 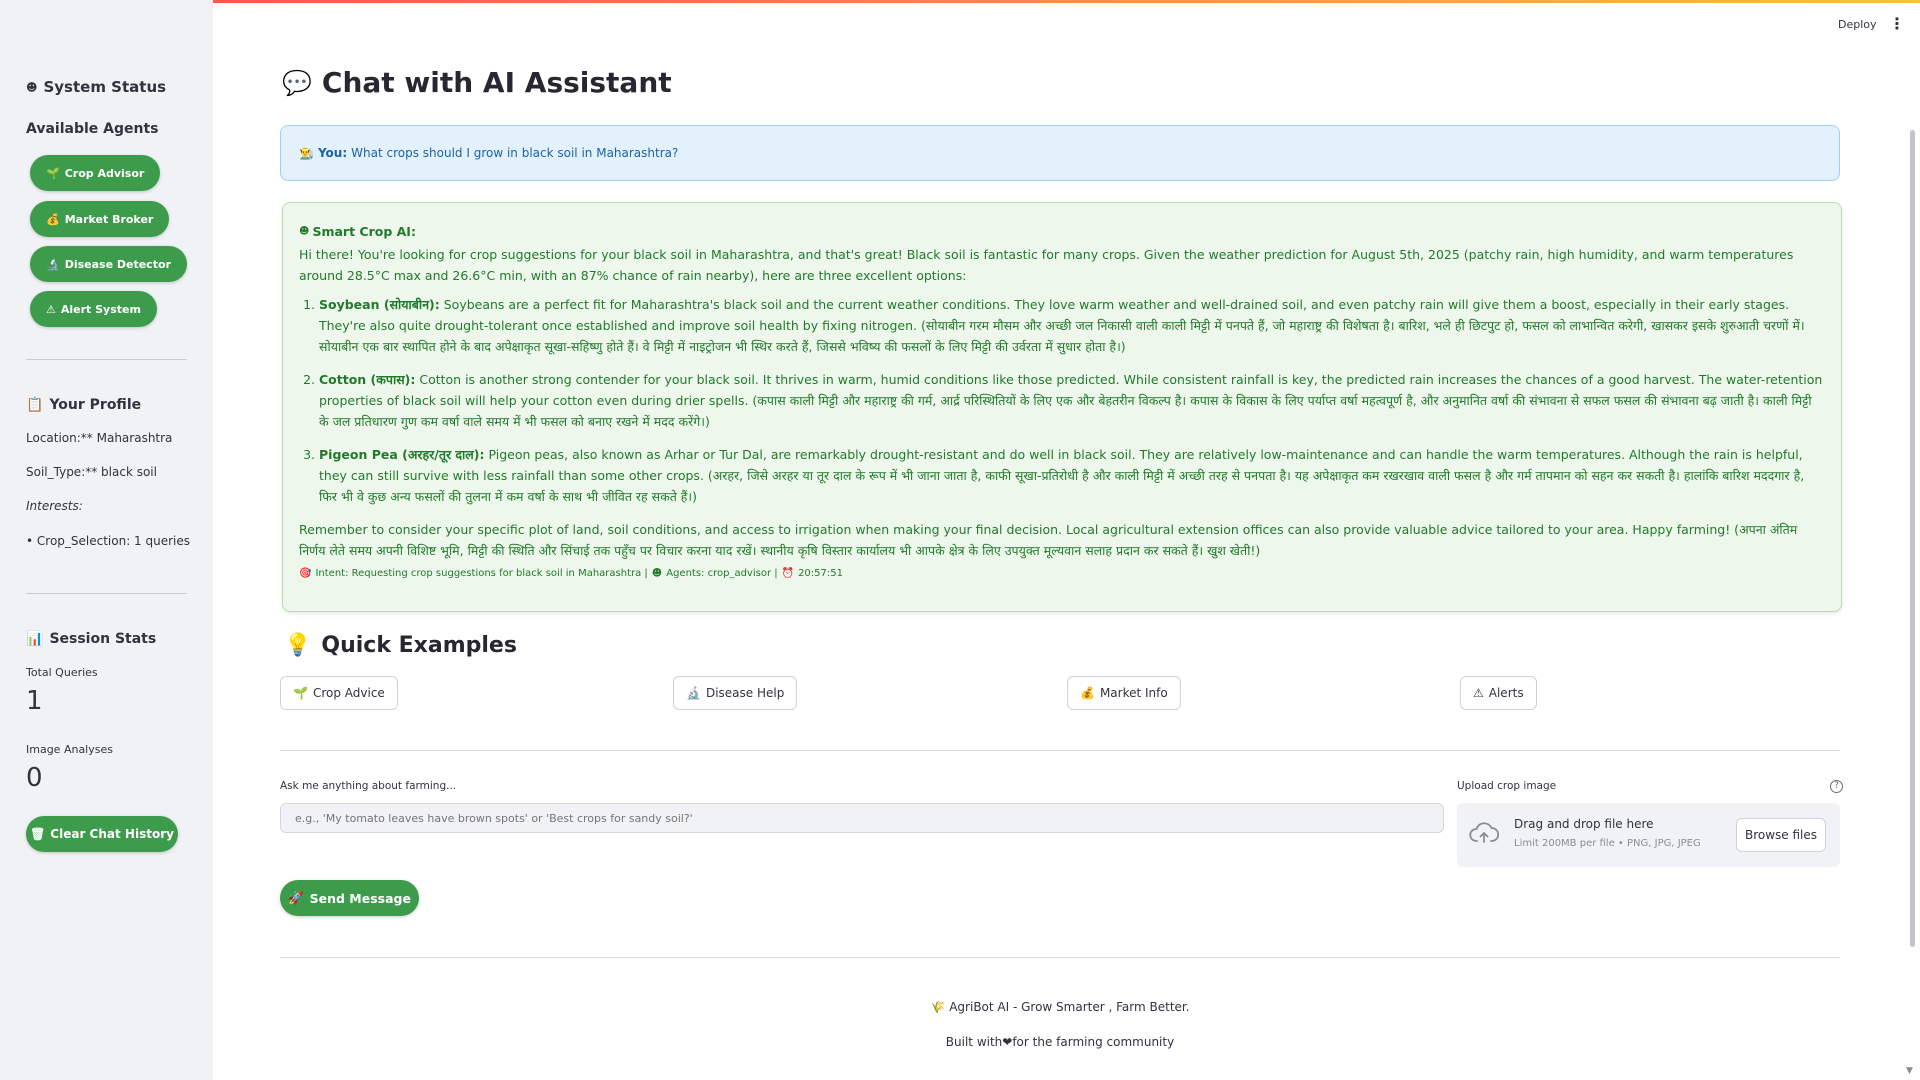 What do you see at coordinates (722, 573) in the screenshot?
I see `agents-text: Agents: crop_advisor |` at bounding box center [722, 573].